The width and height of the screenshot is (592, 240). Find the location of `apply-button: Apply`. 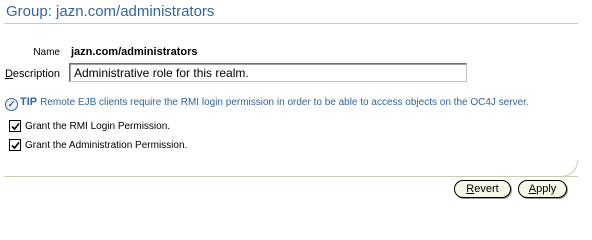

apply-button: Apply is located at coordinates (542, 189).